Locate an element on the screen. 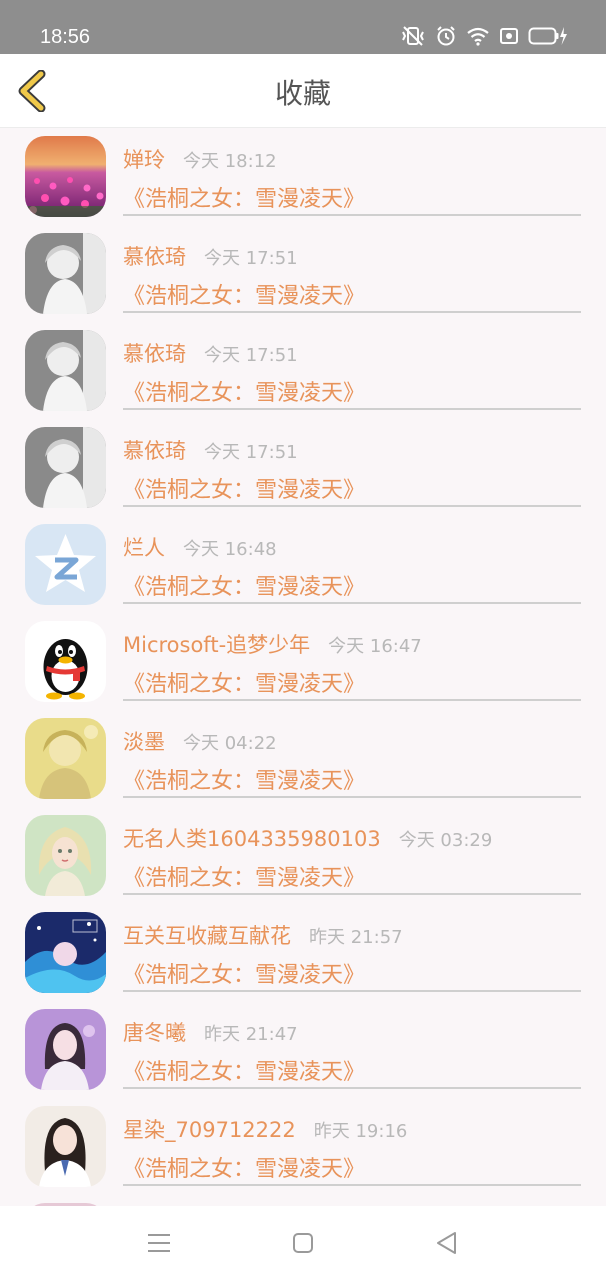  screen-record-icon is located at coordinates (509, 36).